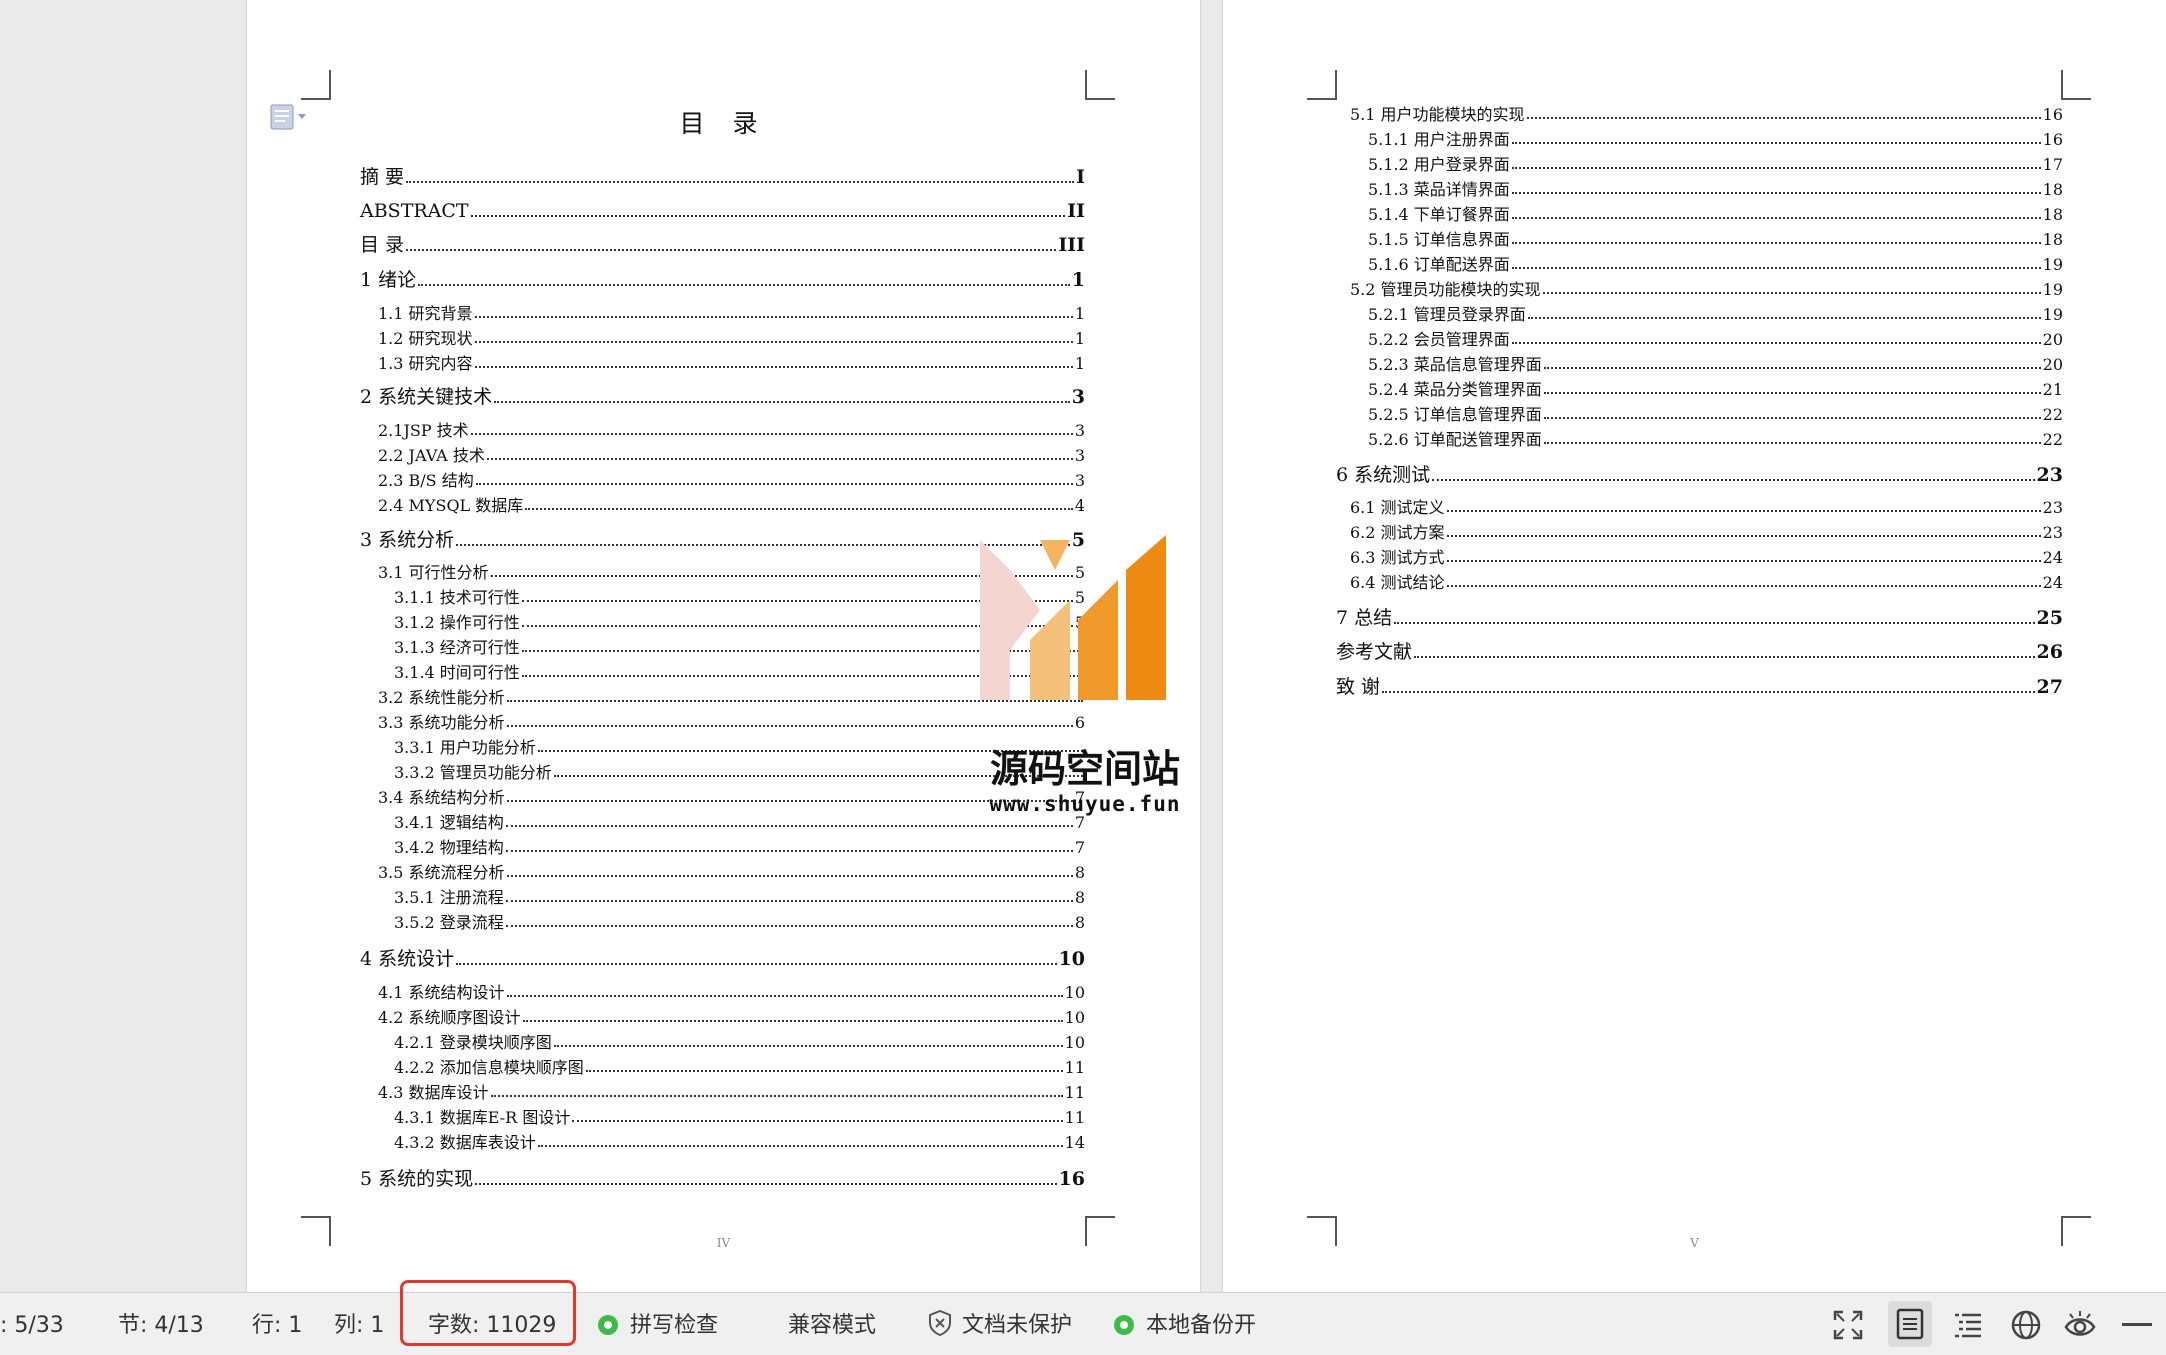 The image size is (2166, 1355). What do you see at coordinates (1079, 922) in the screenshot?
I see `toc-entry-page: 8` at bounding box center [1079, 922].